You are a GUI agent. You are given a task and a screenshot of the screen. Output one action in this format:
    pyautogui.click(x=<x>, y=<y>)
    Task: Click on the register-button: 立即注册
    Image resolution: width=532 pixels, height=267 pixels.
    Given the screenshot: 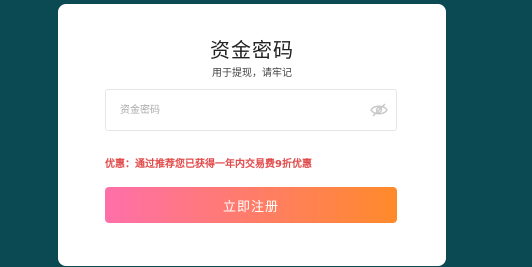 What is the action you would take?
    pyautogui.click(x=251, y=205)
    